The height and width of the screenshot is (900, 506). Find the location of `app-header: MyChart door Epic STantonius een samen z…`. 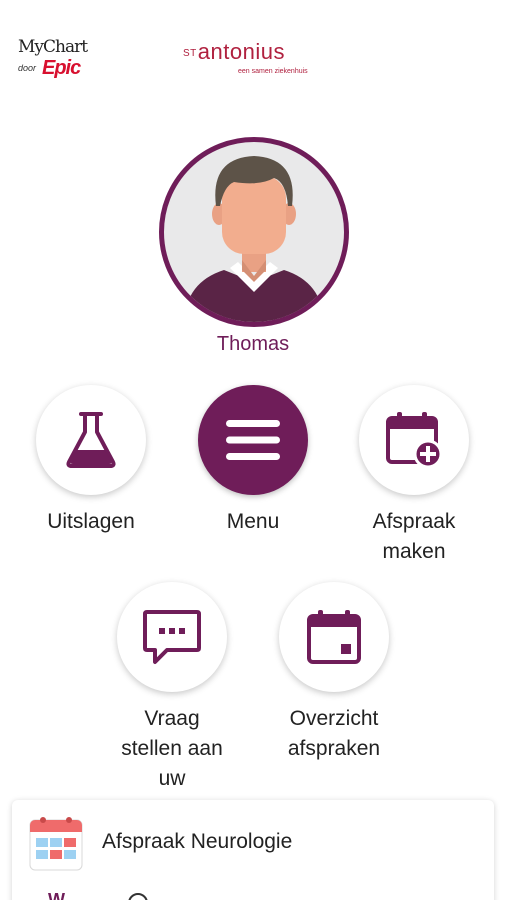

app-header: MyChart door Epic STantonius een samen z… is located at coordinates (253, 50).